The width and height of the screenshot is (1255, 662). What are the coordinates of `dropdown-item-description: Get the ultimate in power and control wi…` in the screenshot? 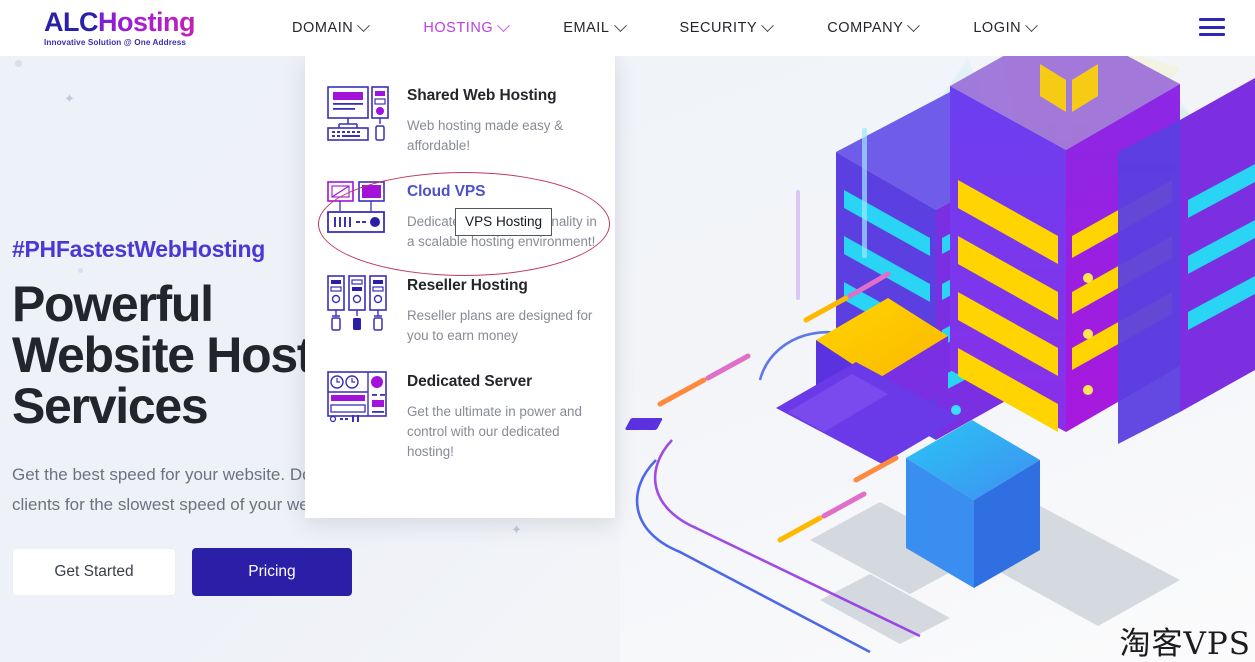 It's located at (494, 431).